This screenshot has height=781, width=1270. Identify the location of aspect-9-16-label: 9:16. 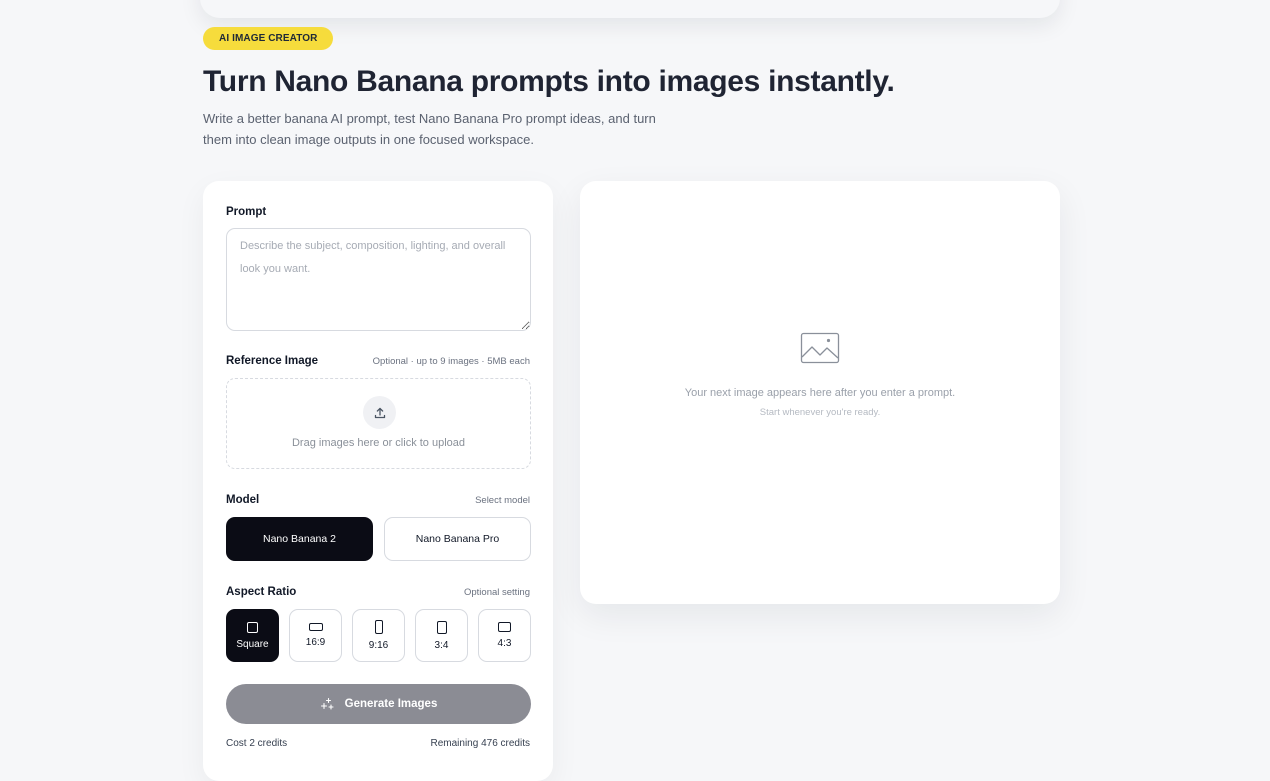
(378, 645).